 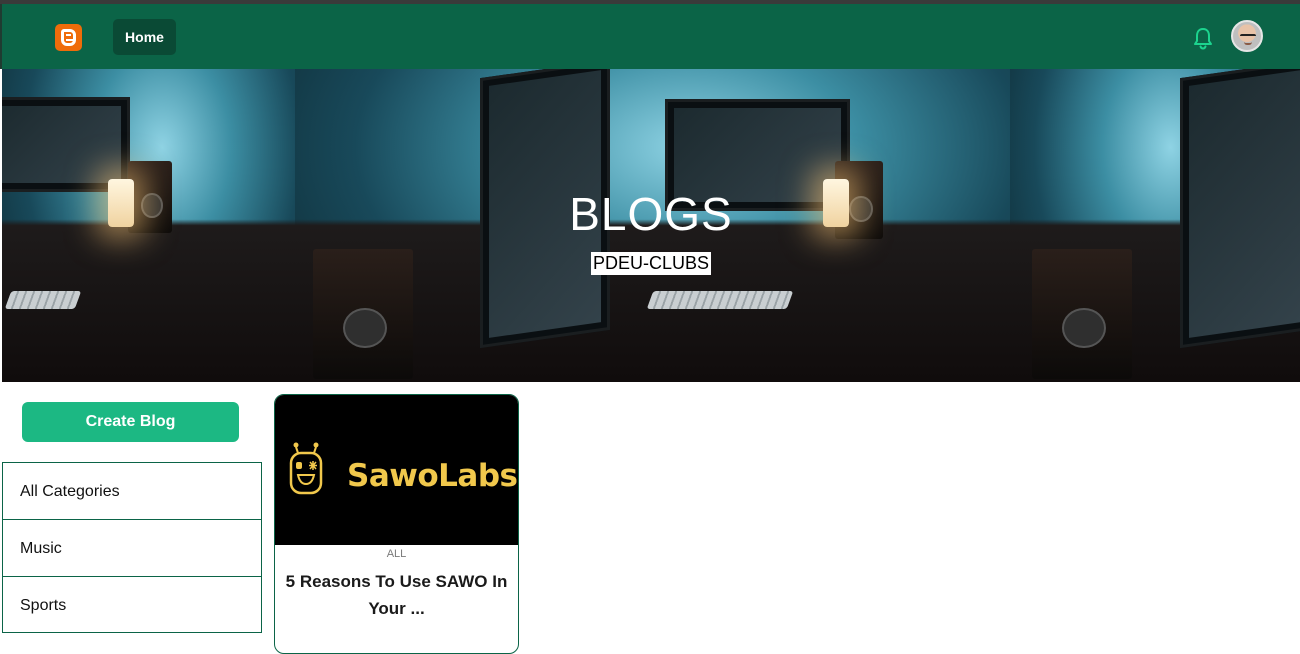 What do you see at coordinates (1203, 38) in the screenshot?
I see `bell-icon` at bounding box center [1203, 38].